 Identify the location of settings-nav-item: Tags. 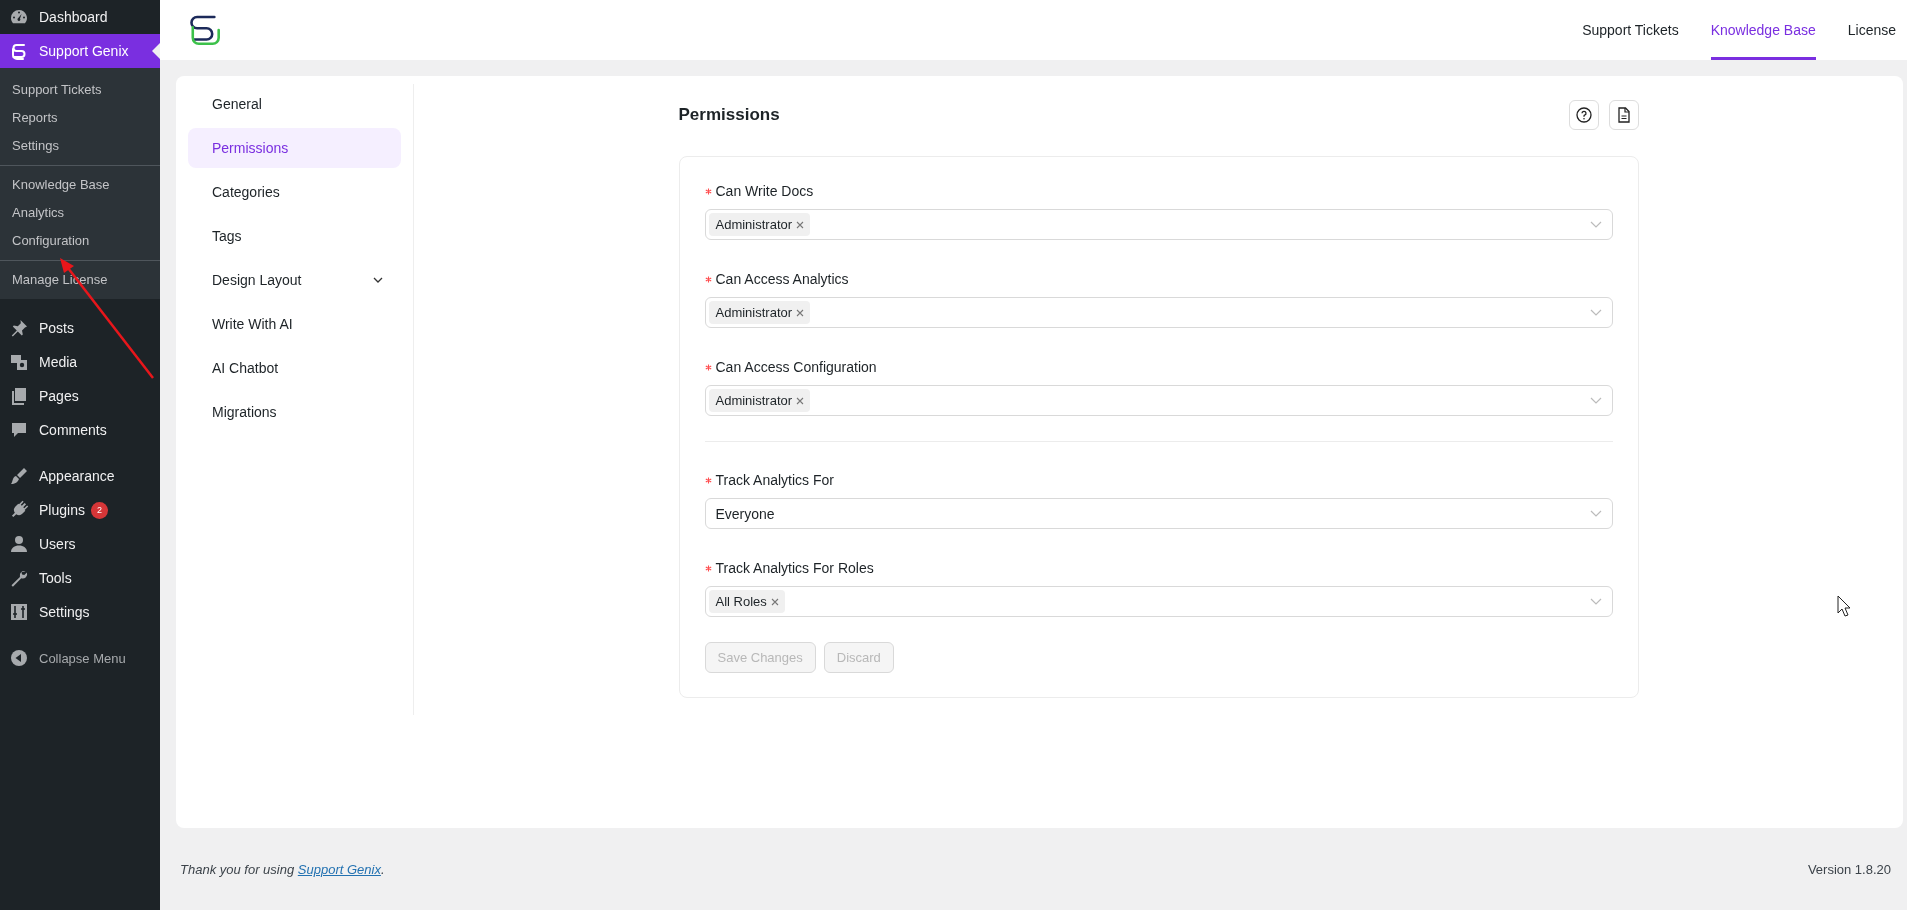
(294, 236).